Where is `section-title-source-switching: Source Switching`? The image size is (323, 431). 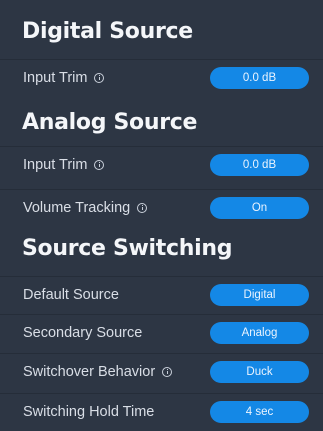 section-title-source-switching: Source Switching is located at coordinates (127, 248).